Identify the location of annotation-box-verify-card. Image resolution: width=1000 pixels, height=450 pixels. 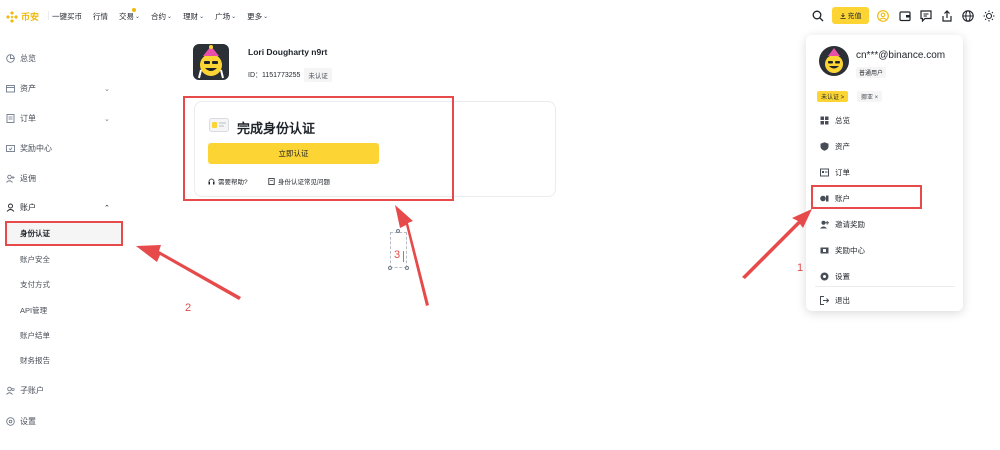
(318, 148).